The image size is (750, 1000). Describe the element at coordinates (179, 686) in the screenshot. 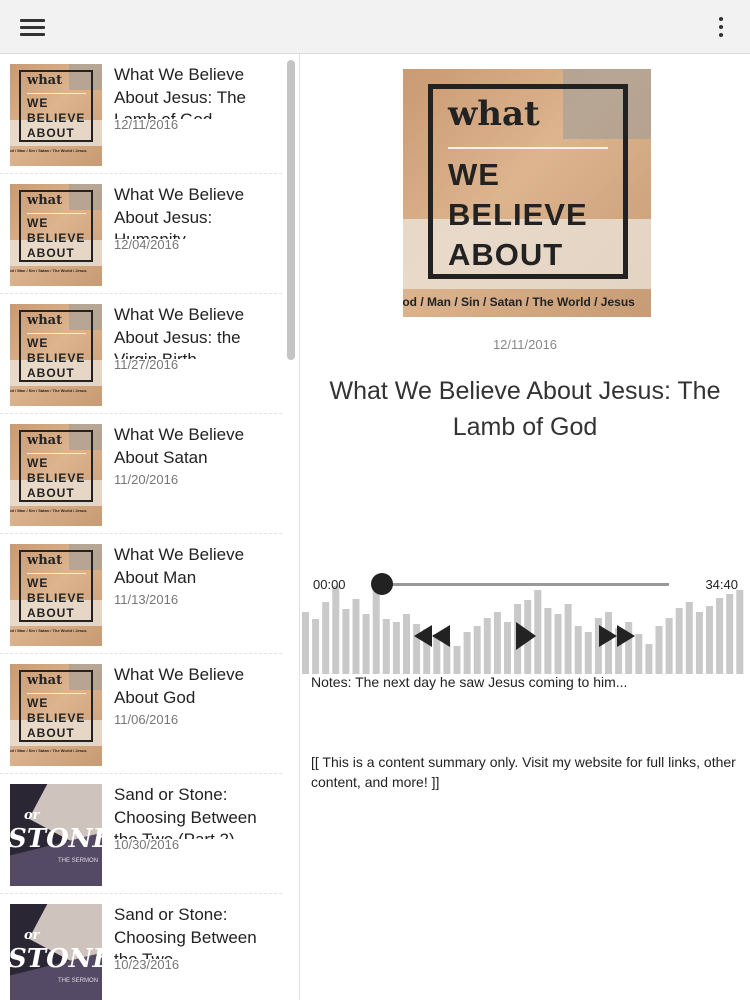

I see `episode-item-title: What We Believe About God` at that location.